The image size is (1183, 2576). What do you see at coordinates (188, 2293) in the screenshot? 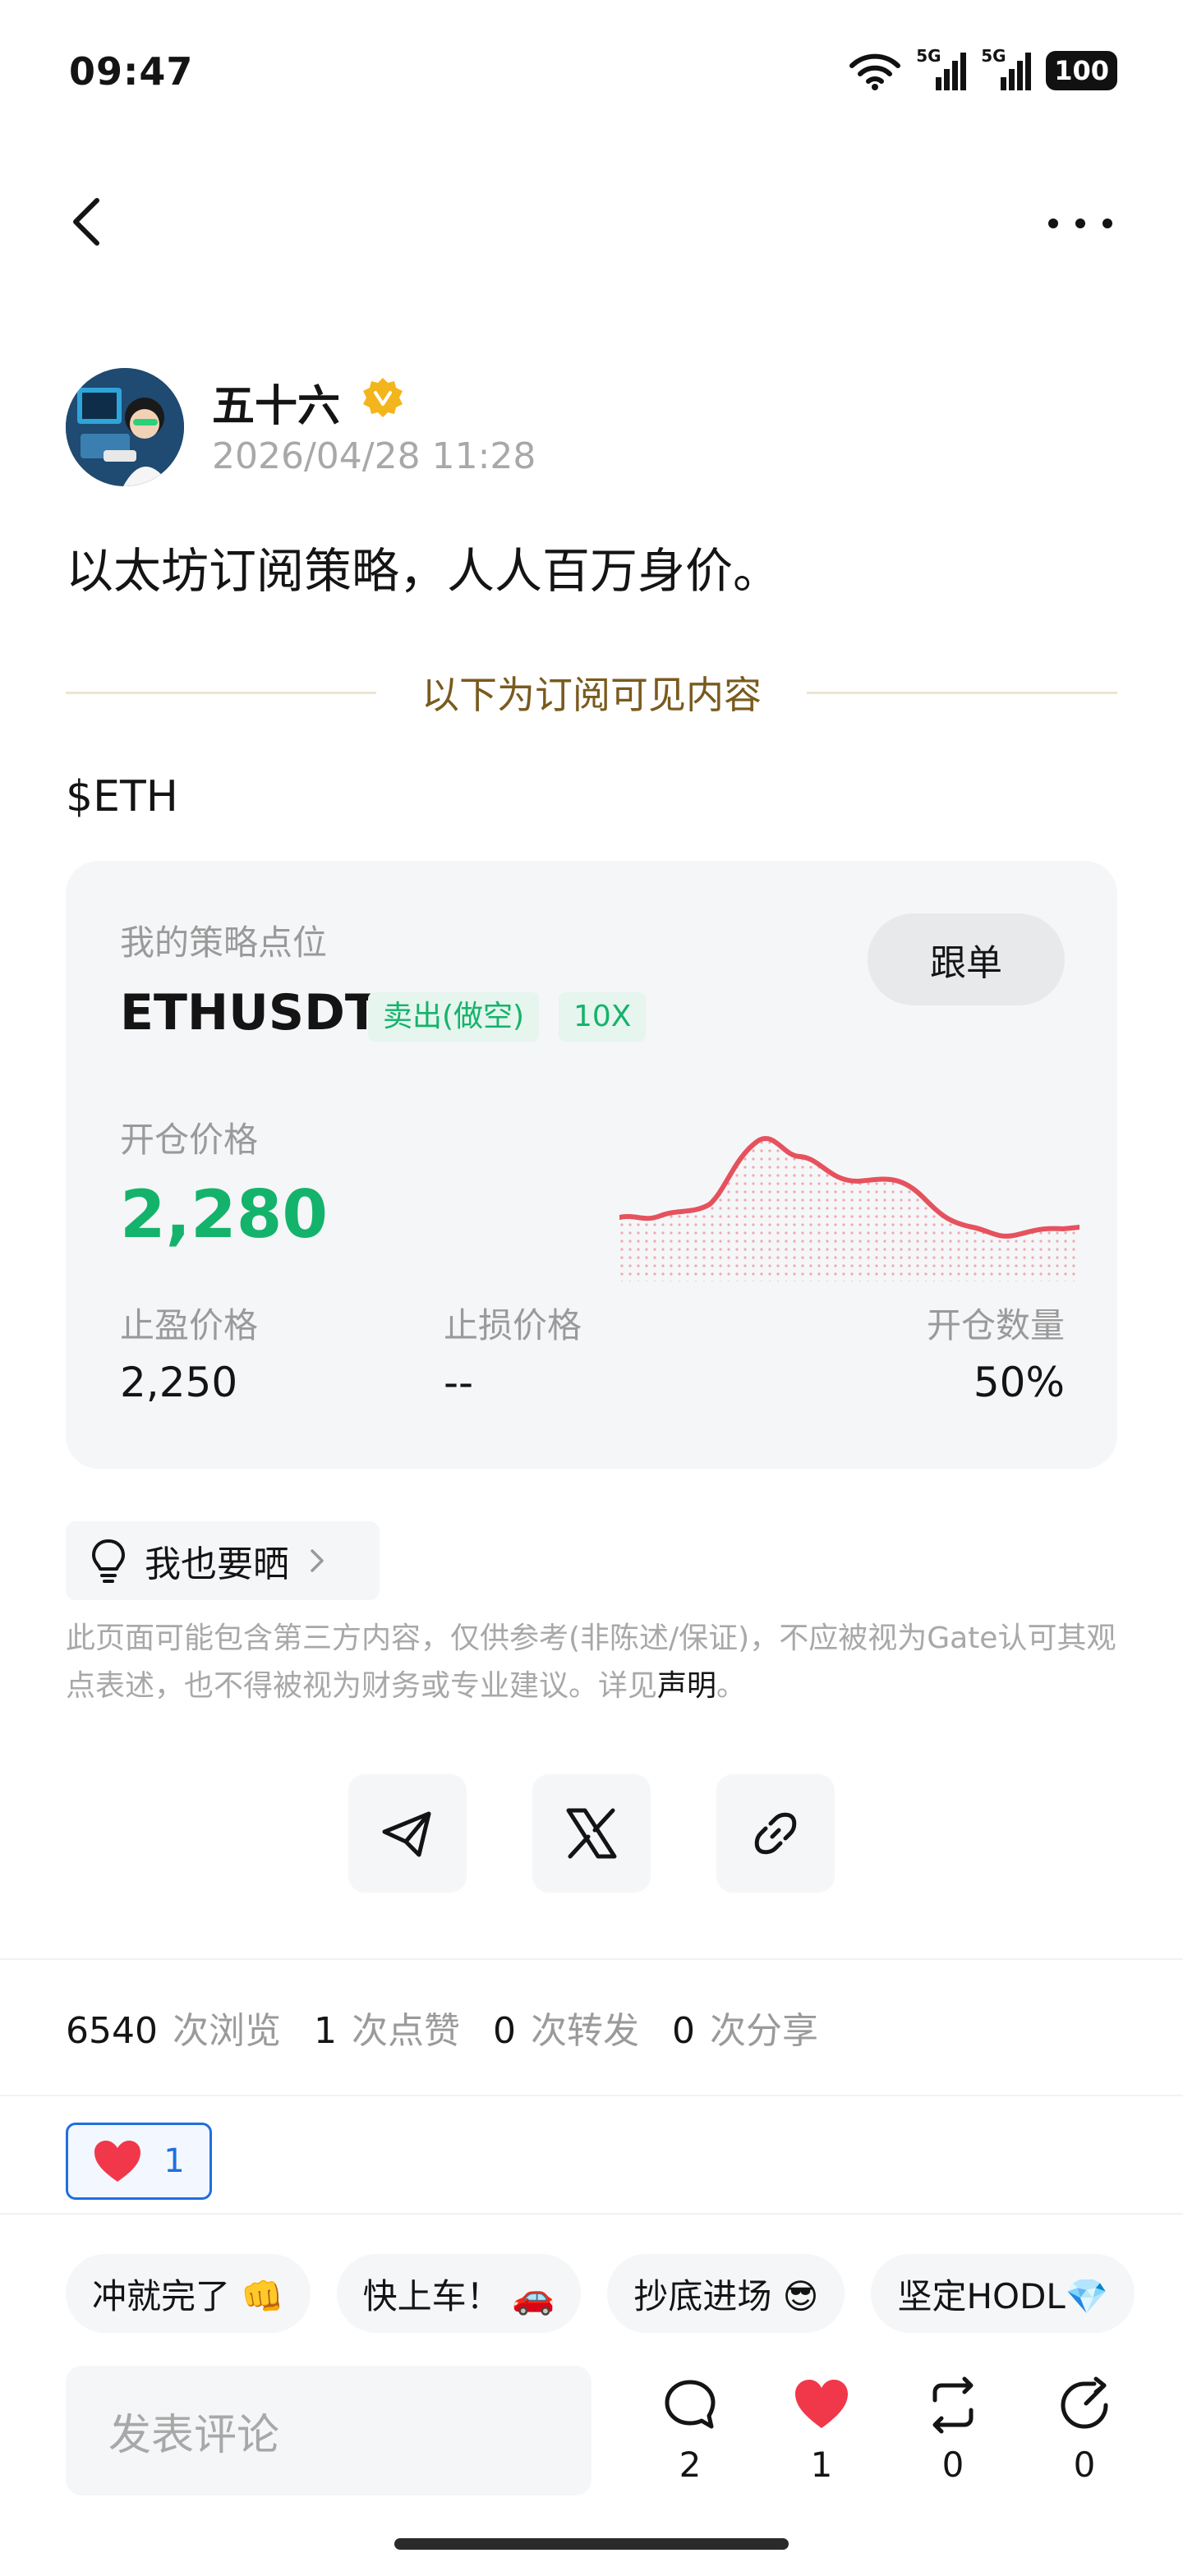
I see `quick-reply-chip: 冲就完了 👊` at bounding box center [188, 2293].